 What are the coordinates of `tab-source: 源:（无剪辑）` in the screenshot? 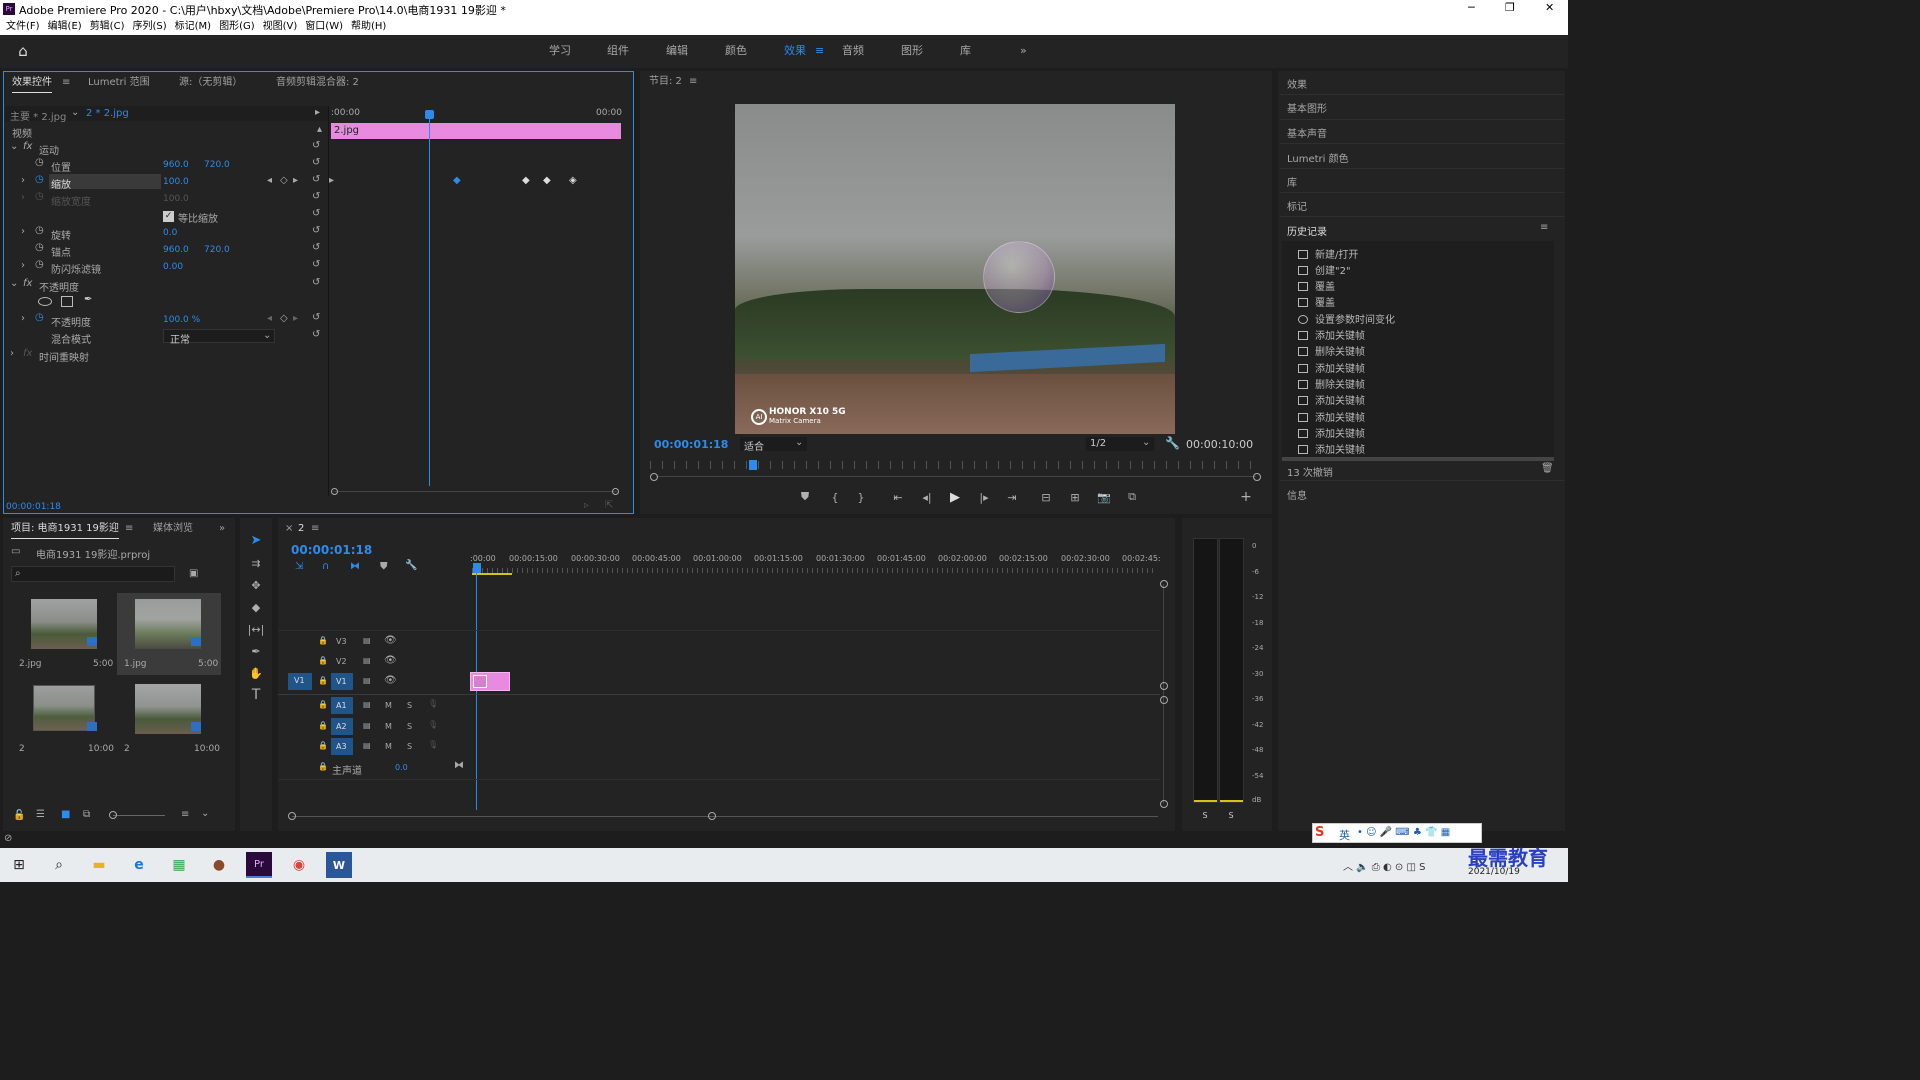 It's located at (210, 83).